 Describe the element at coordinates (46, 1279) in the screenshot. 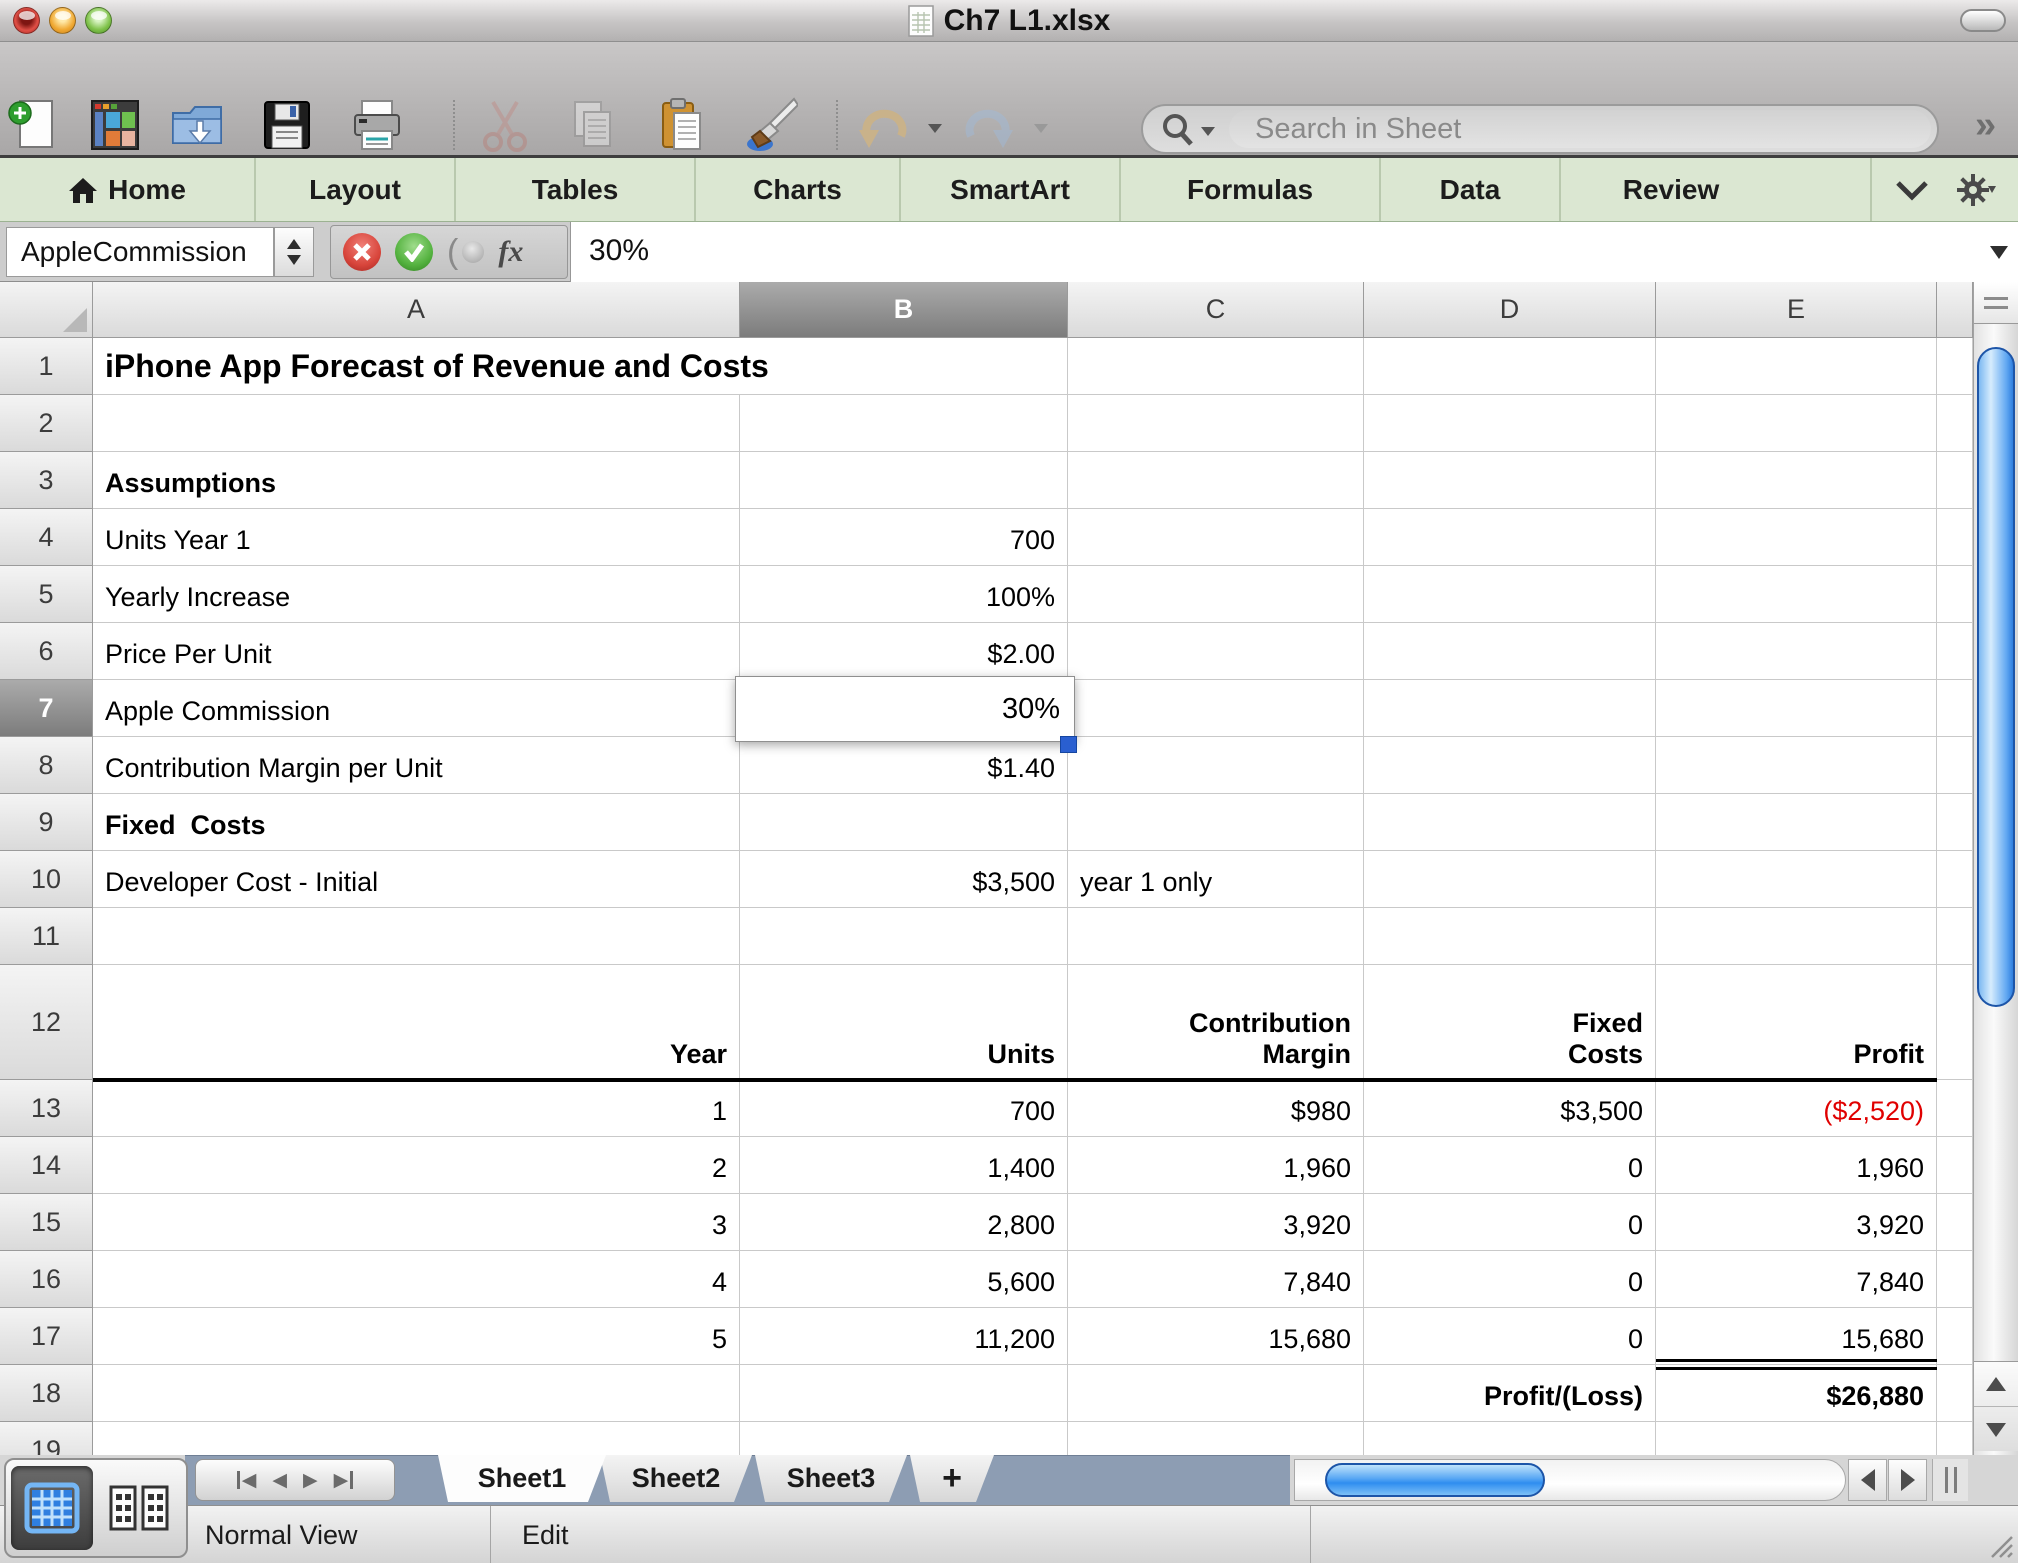

I see `row-header-16: 16` at that location.